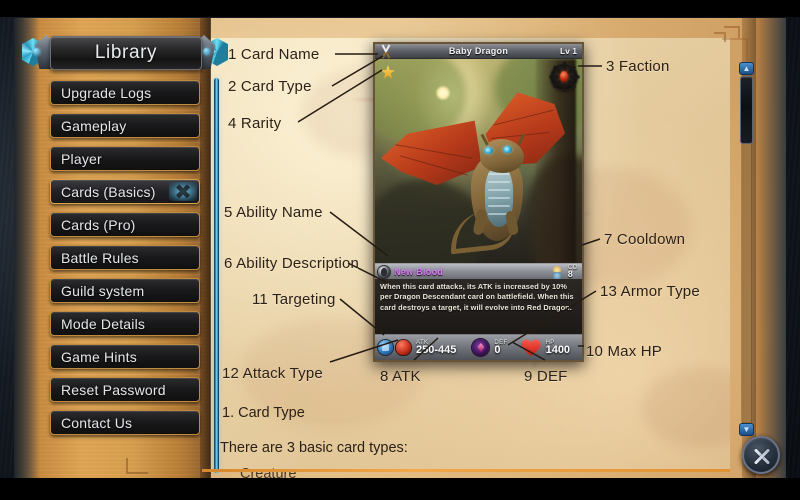 This screenshot has height=500, width=800. I want to click on sidebar-item-label: Guild system, so click(103, 290).